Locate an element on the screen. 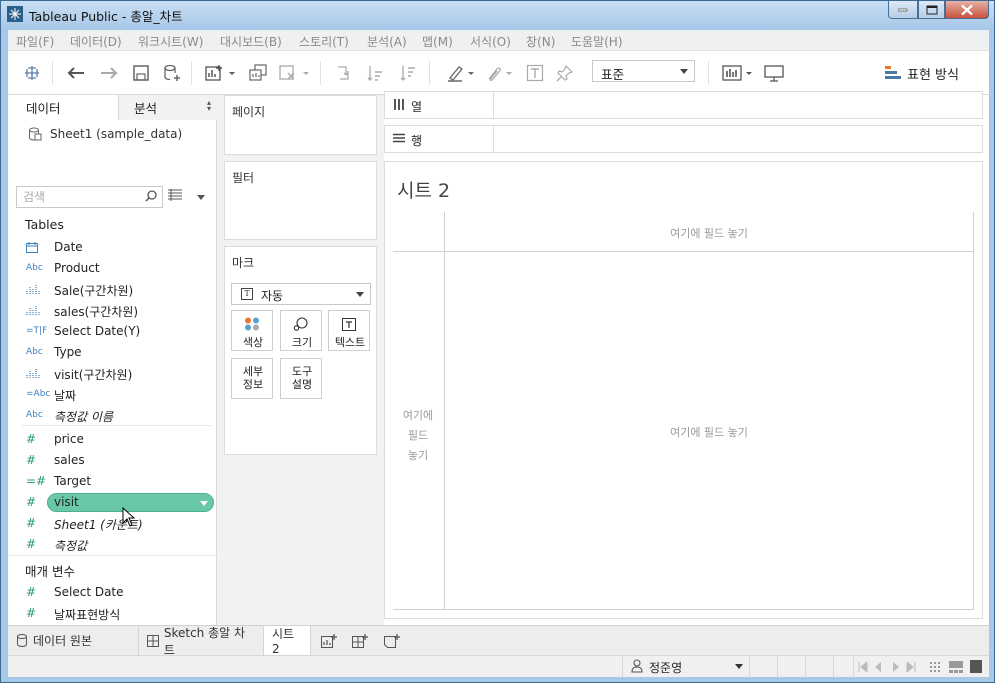  maximize-button is located at coordinates (931, 10).